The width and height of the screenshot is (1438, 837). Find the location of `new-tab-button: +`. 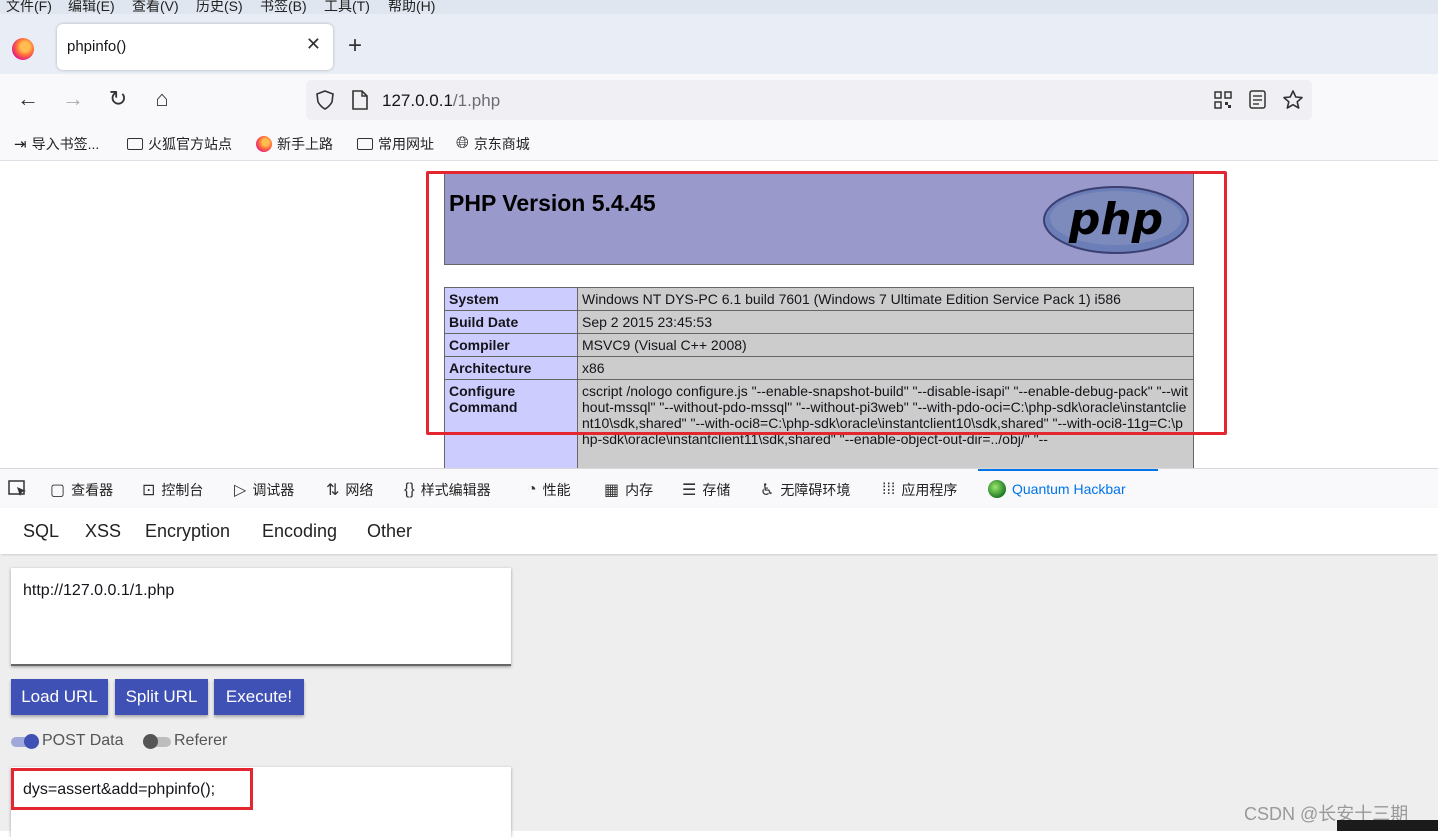

new-tab-button: + is located at coordinates (355, 46).